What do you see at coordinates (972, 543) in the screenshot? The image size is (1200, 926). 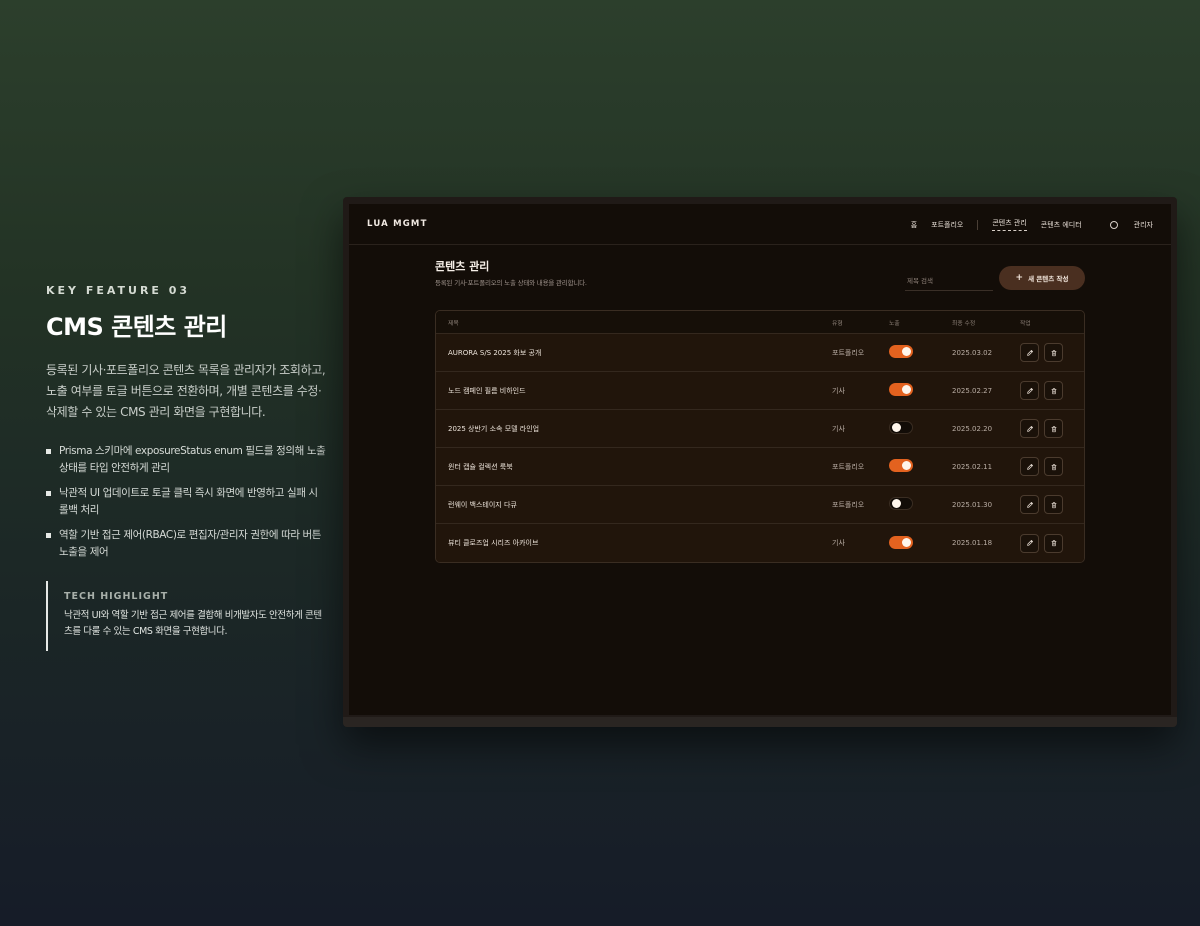 I see `row-date: 2025.01.18` at bounding box center [972, 543].